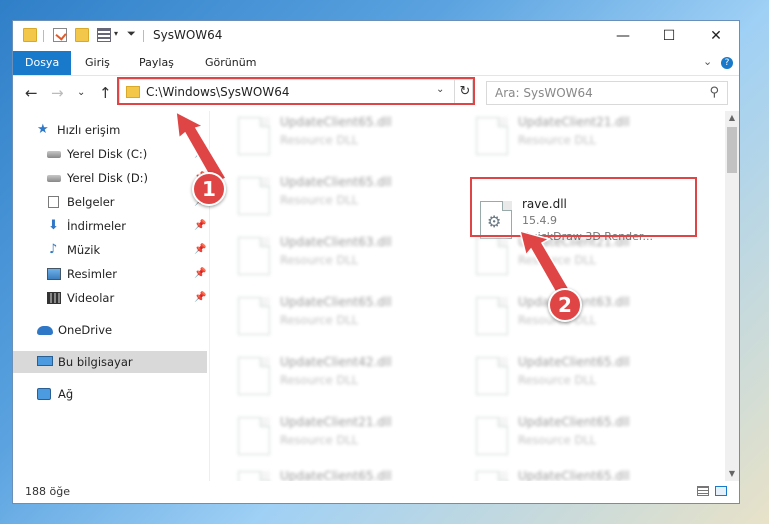 The height and width of the screenshot is (524, 769). Describe the element at coordinates (104, 35) in the screenshot. I see `view-icon` at that location.